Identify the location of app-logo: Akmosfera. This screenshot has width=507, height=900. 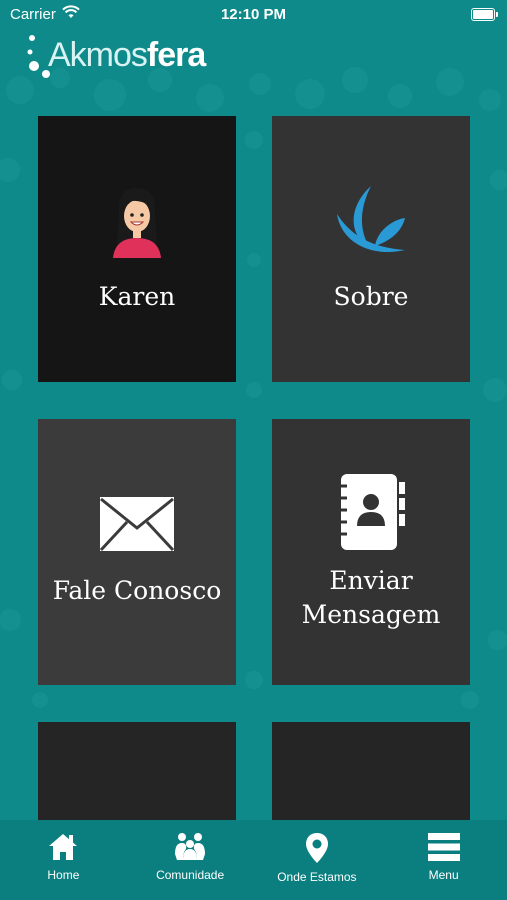
(136, 55).